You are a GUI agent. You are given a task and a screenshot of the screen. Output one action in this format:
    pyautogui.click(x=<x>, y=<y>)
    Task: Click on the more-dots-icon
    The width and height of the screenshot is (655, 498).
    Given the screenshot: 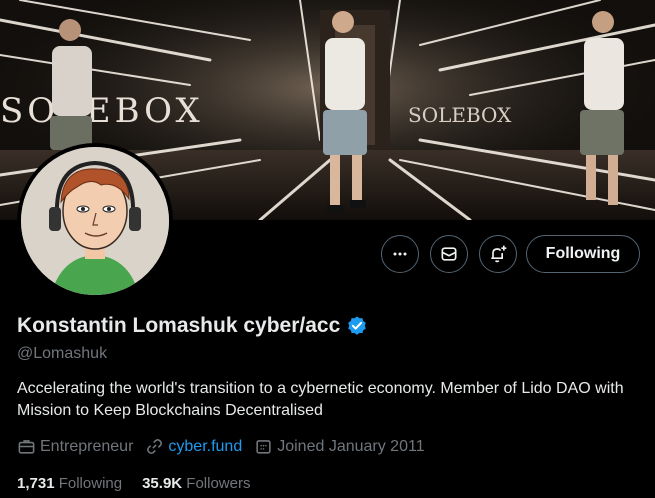 What is the action you would take?
    pyautogui.click(x=400, y=254)
    